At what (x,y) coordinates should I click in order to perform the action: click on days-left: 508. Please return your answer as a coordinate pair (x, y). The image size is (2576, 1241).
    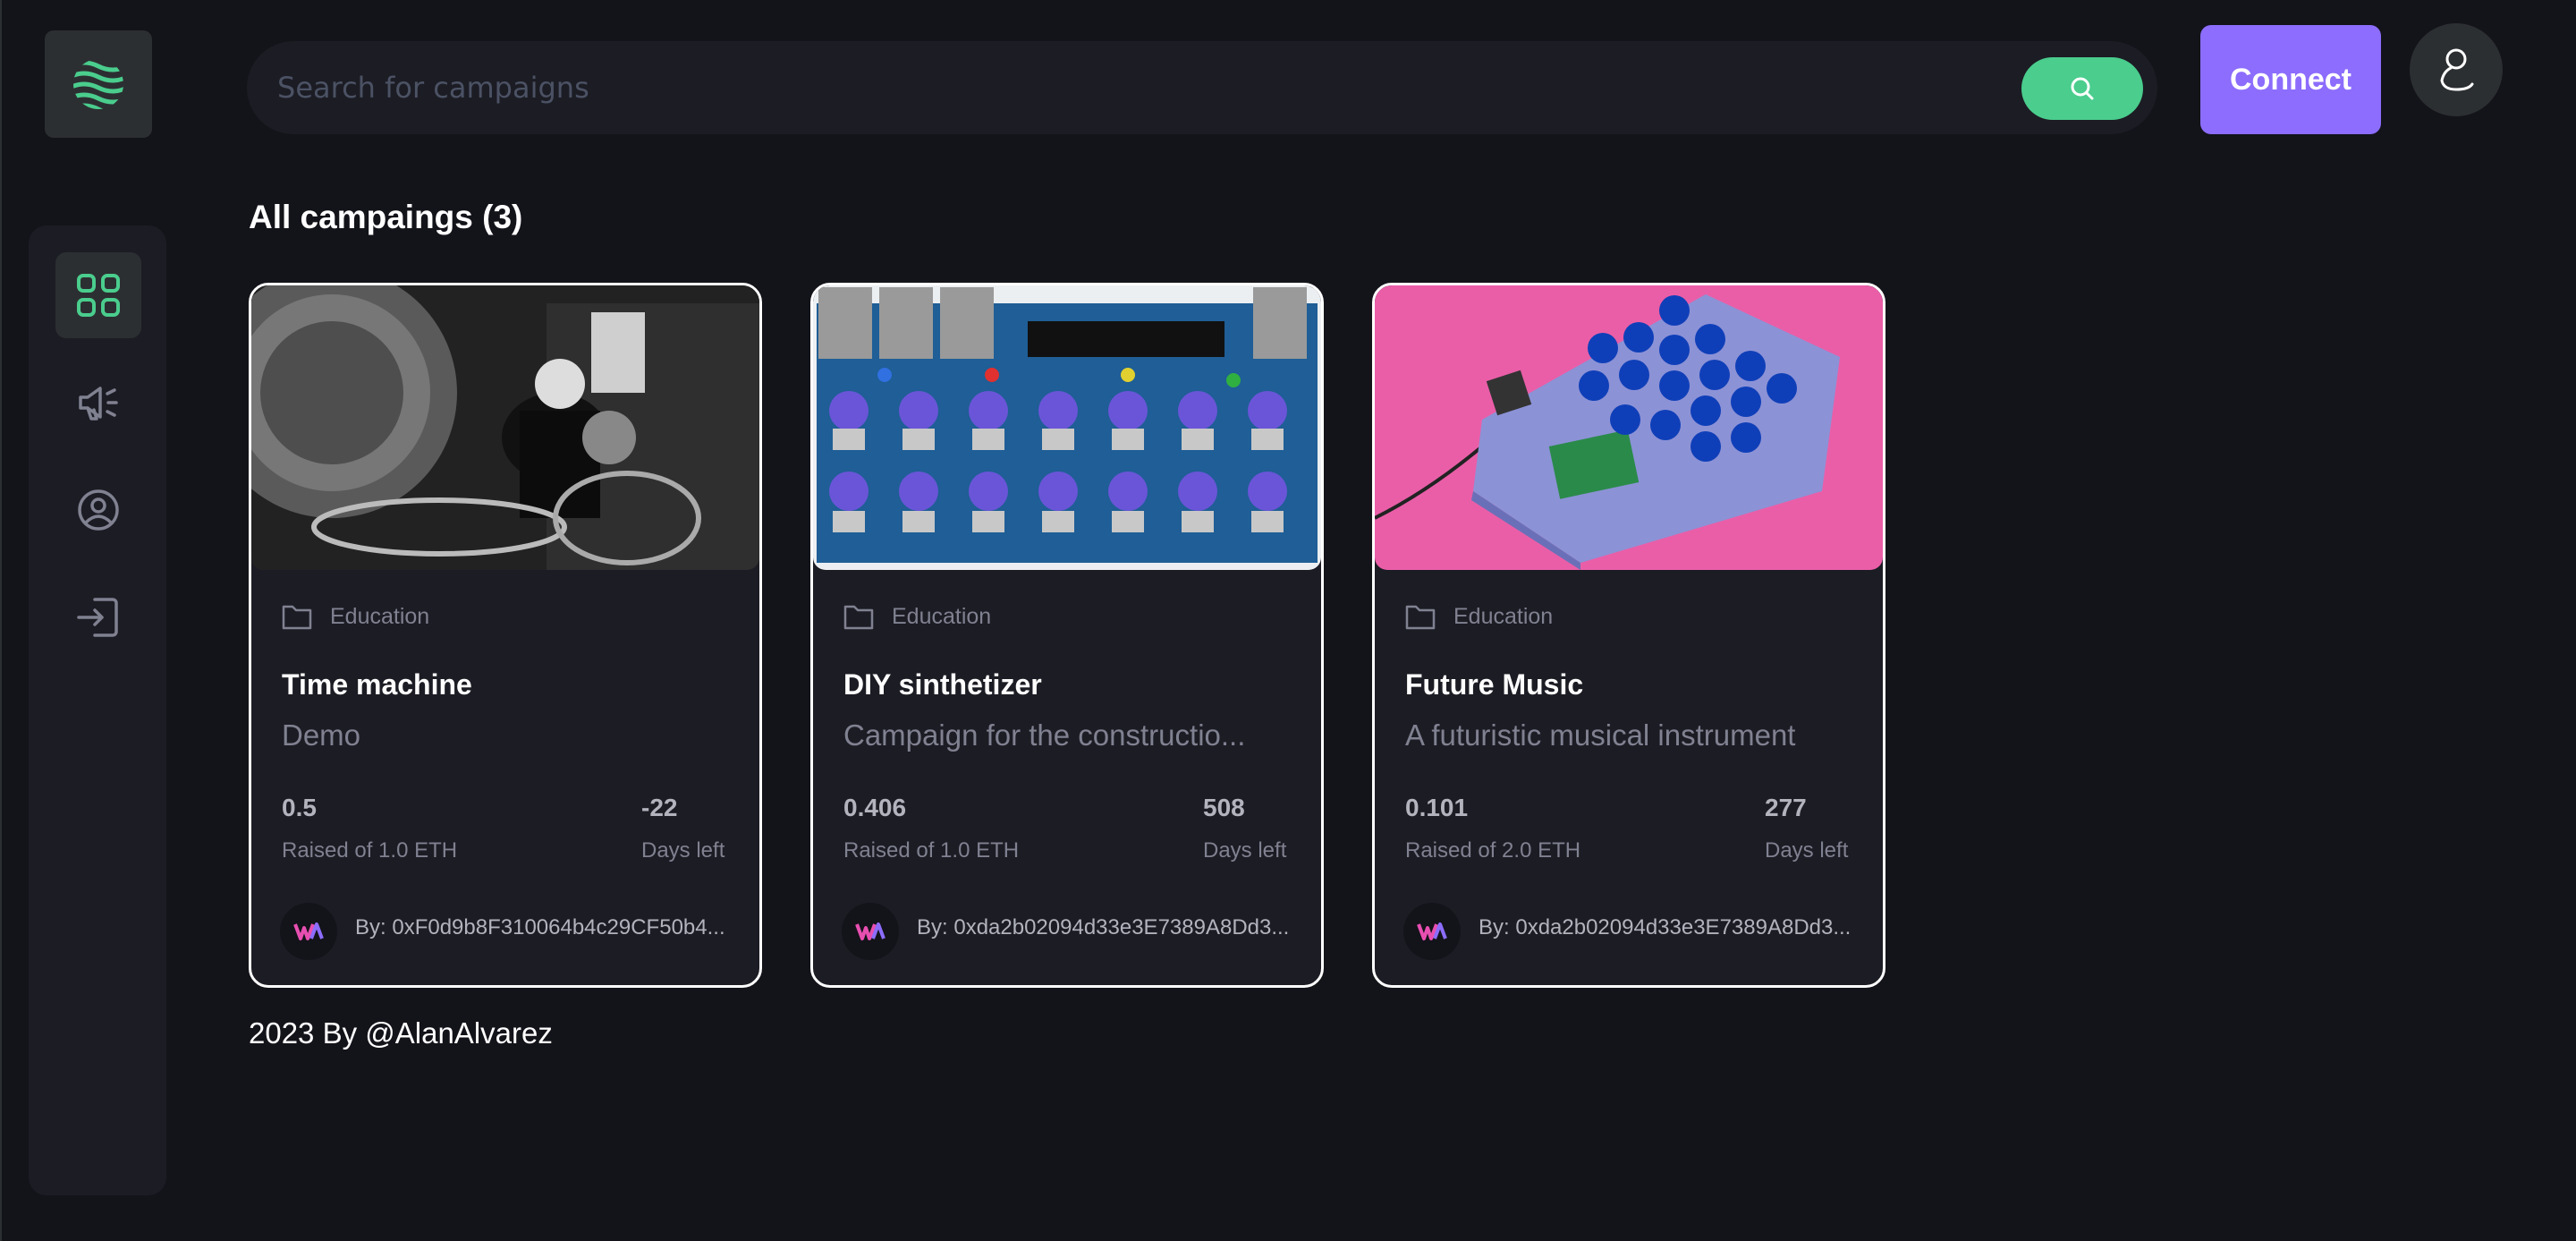
    Looking at the image, I should click on (1224, 807).